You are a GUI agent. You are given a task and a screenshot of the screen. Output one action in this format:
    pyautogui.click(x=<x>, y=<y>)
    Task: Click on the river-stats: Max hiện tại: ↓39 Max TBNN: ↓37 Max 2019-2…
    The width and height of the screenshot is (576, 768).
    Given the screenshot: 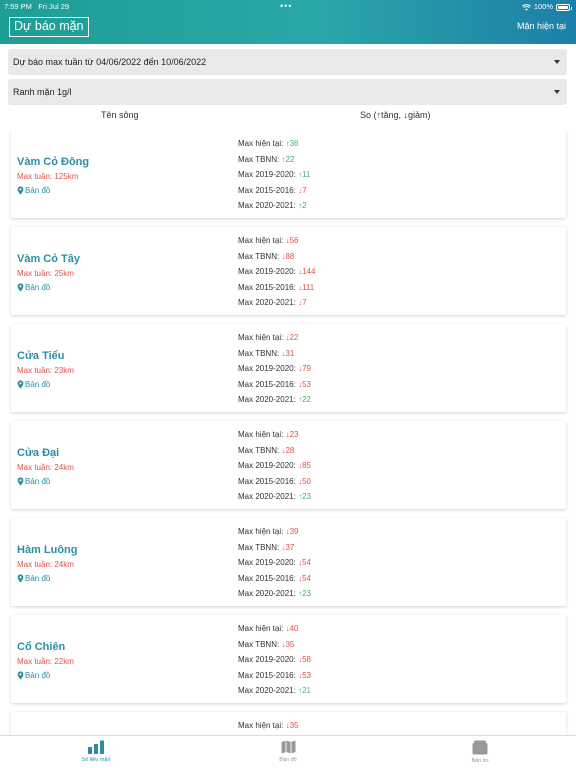 What is the action you would take?
    pyautogui.click(x=274, y=563)
    